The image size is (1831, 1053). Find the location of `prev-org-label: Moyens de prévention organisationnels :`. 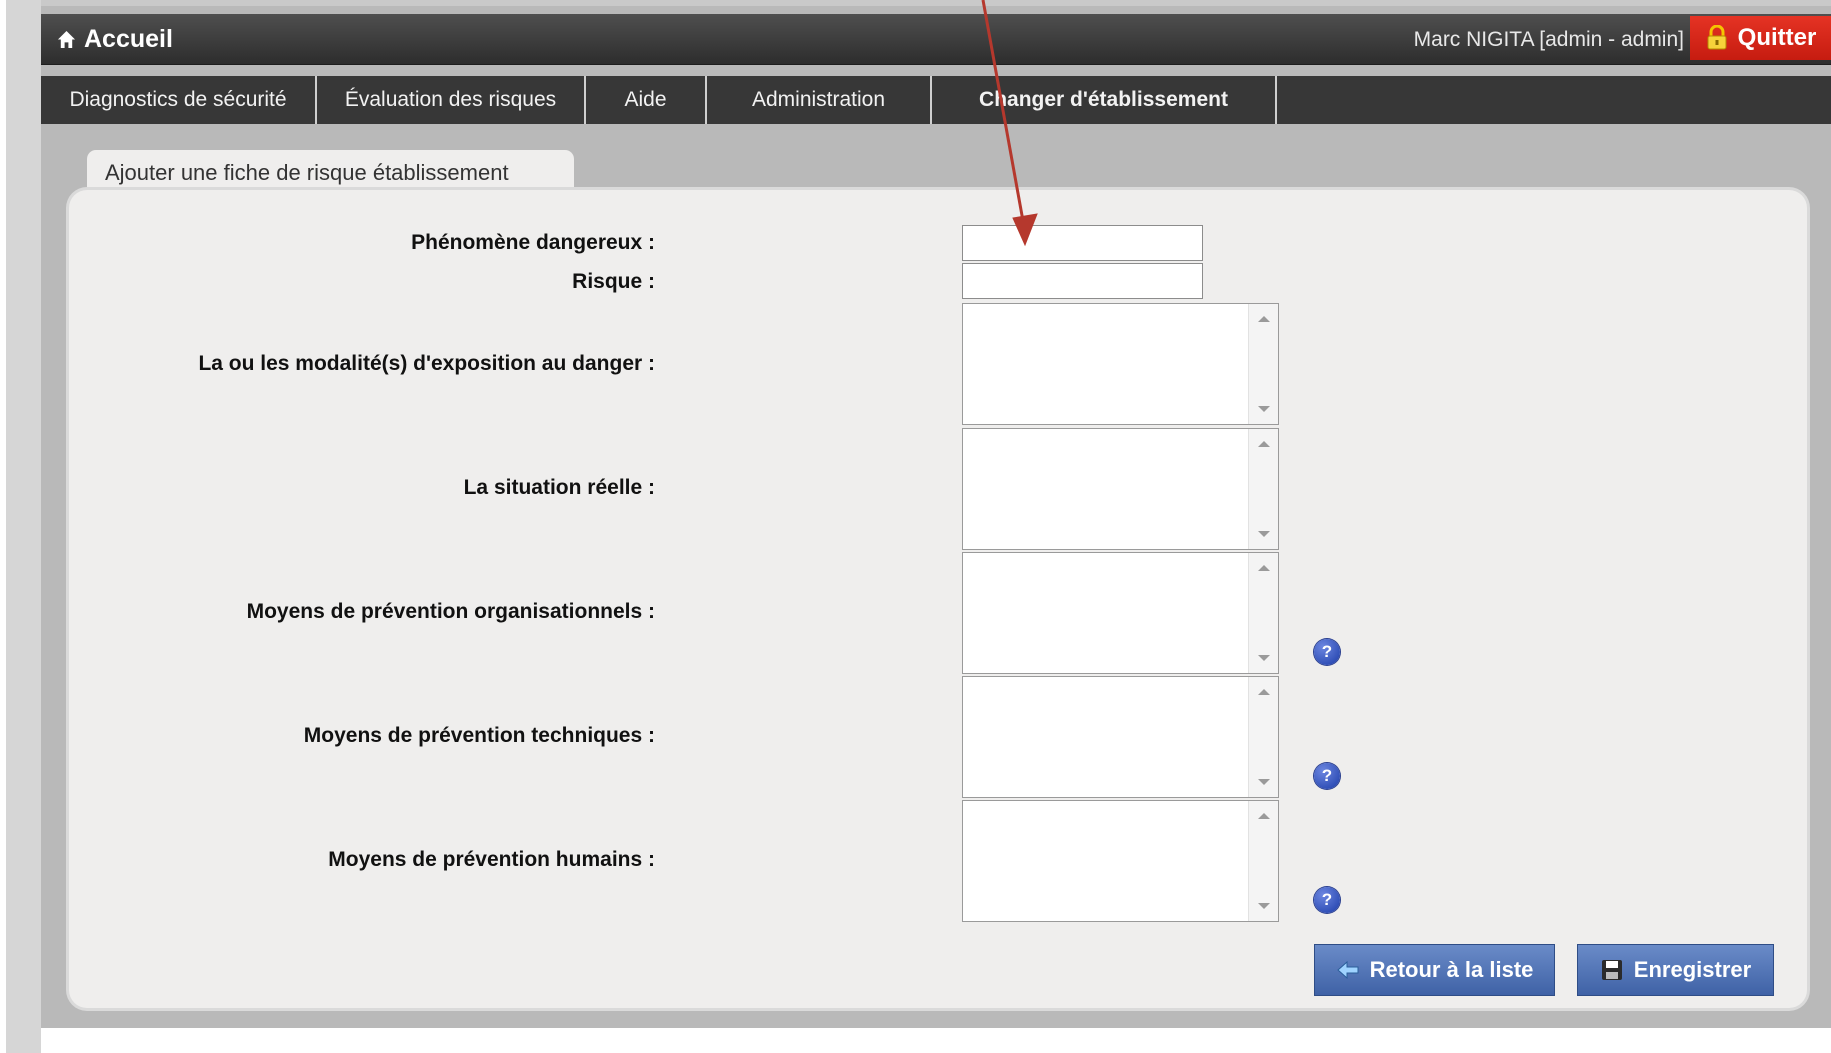

prev-org-label: Moyens de prévention organisationnels : is located at coordinates (450, 611).